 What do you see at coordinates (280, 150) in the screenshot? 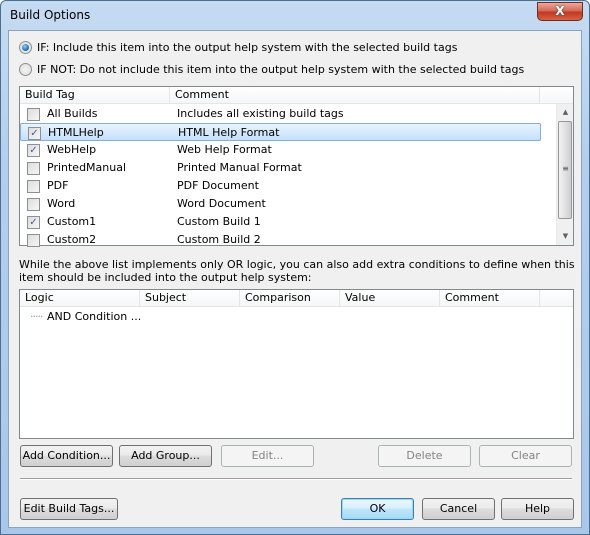
I see `build-tag-row: ✓ WebHelp Web Help Format` at bounding box center [280, 150].